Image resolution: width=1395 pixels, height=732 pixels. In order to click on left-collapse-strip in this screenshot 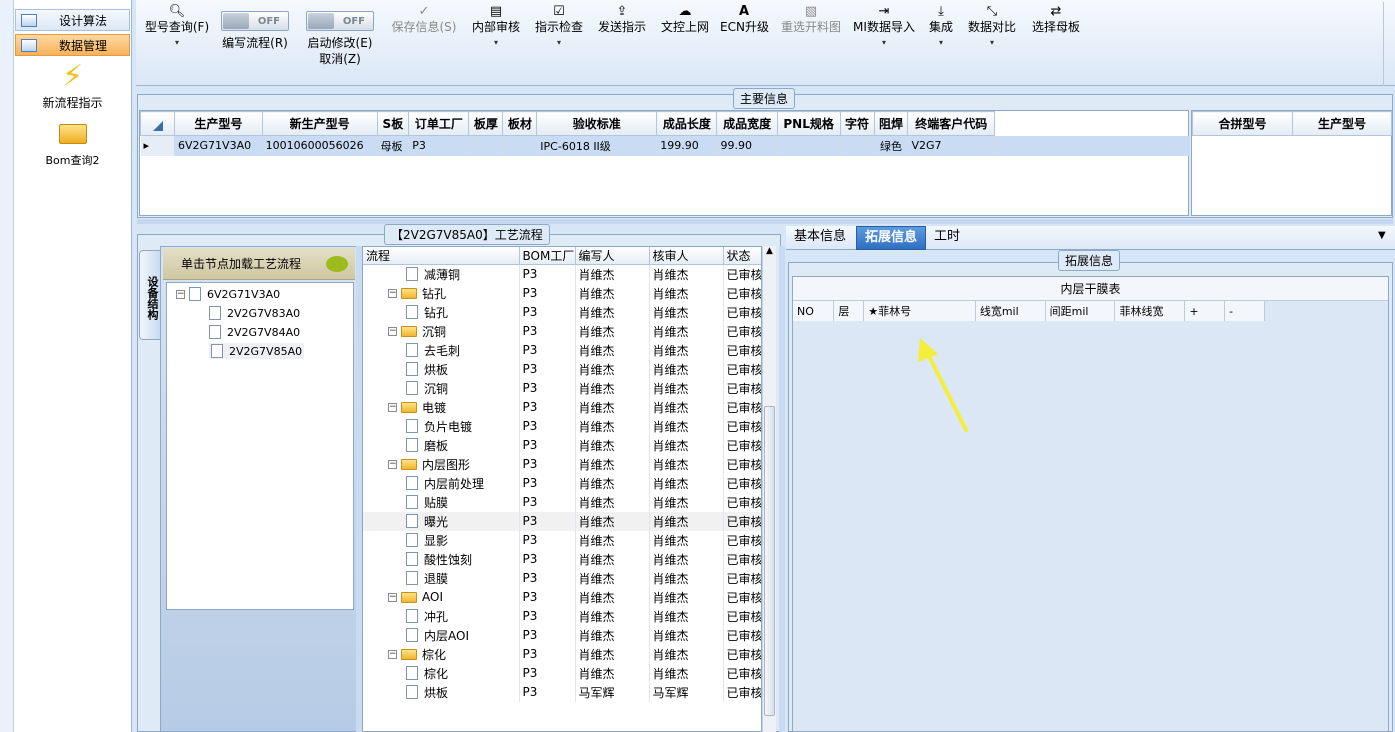, I will do `click(7, 366)`.